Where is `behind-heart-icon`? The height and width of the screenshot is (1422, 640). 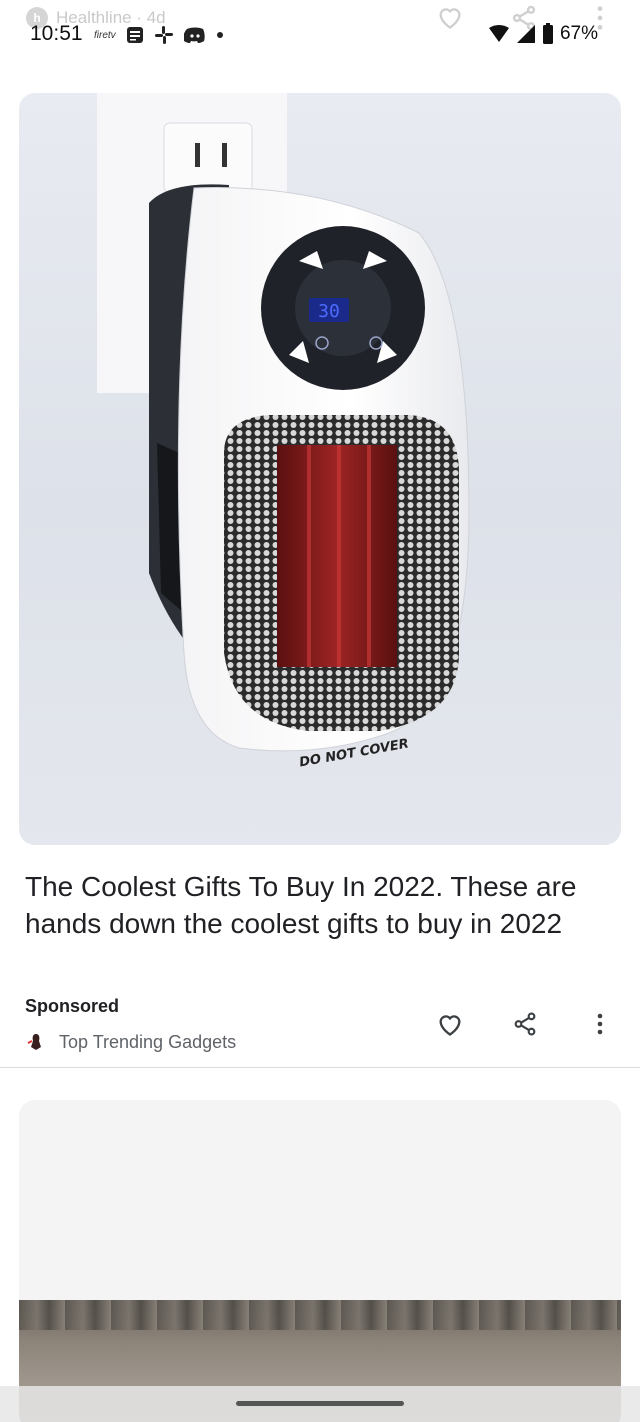 behind-heart-icon is located at coordinates (450, 18).